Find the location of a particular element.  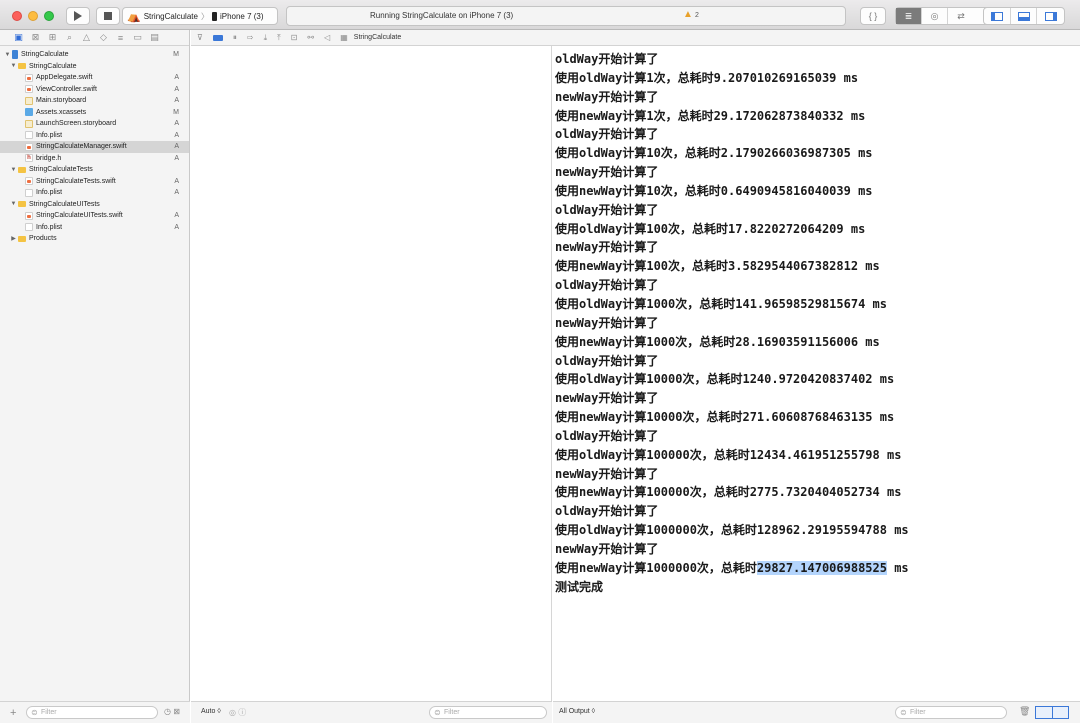

scheme-selector: ⛺ StringCalculate 〉 iPhone 7 (3) is located at coordinates (200, 16).